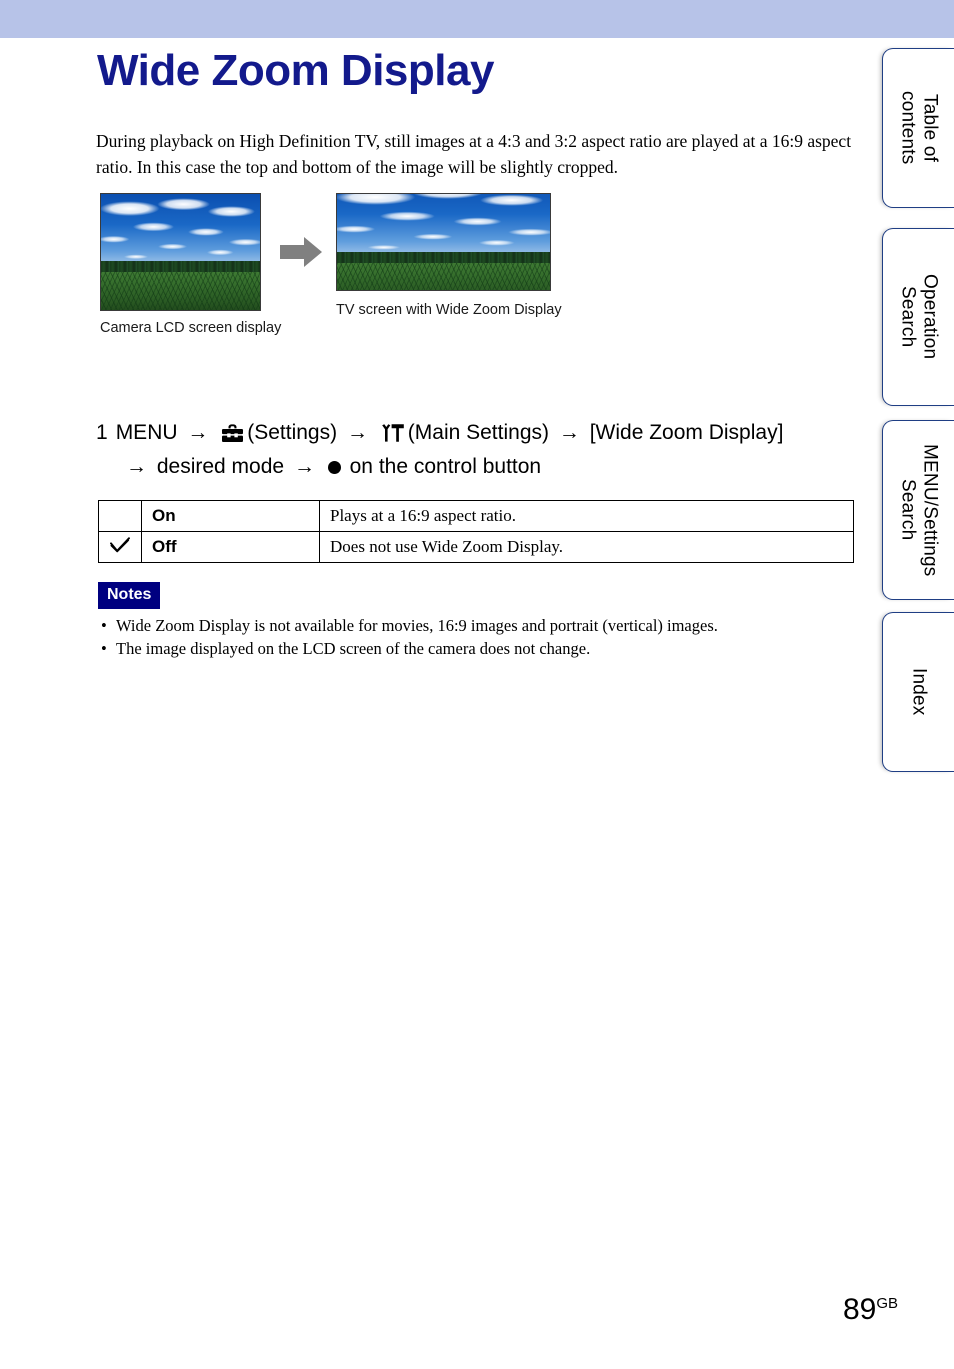 The width and height of the screenshot is (954, 1369). What do you see at coordinates (230, 547) in the screenshot?
I see `option-name: Off` at bounding box center [230, 547].